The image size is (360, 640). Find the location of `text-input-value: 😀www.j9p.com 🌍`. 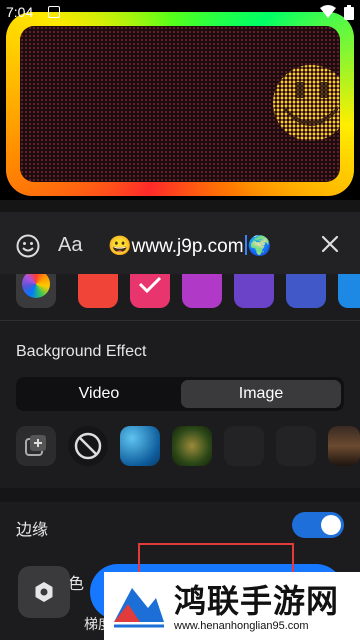

text-input-value: 😀www.j9p.com 🌍 is located at coordinates (189, 246).